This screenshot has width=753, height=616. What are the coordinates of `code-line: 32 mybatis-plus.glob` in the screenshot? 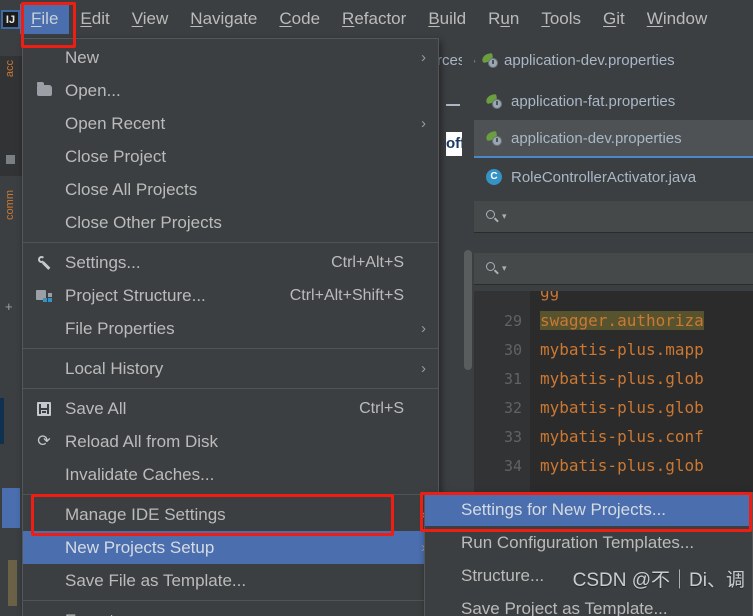 It's located at (613, 407).